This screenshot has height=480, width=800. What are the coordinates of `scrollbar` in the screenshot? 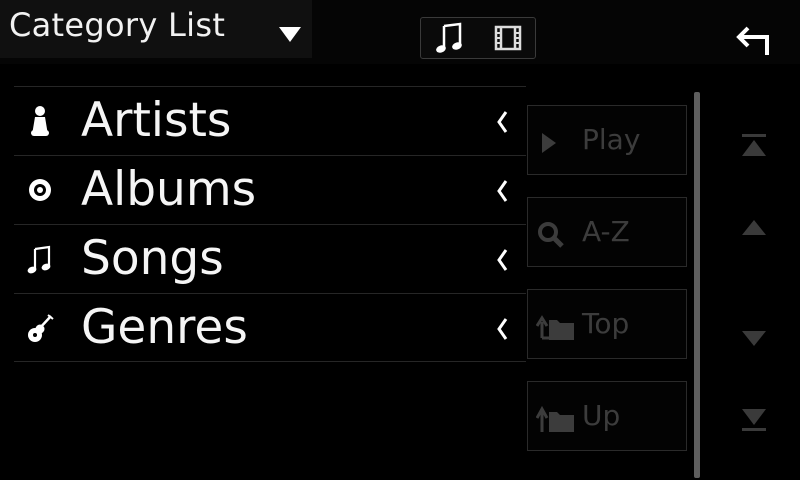 It's located at (697, 285).